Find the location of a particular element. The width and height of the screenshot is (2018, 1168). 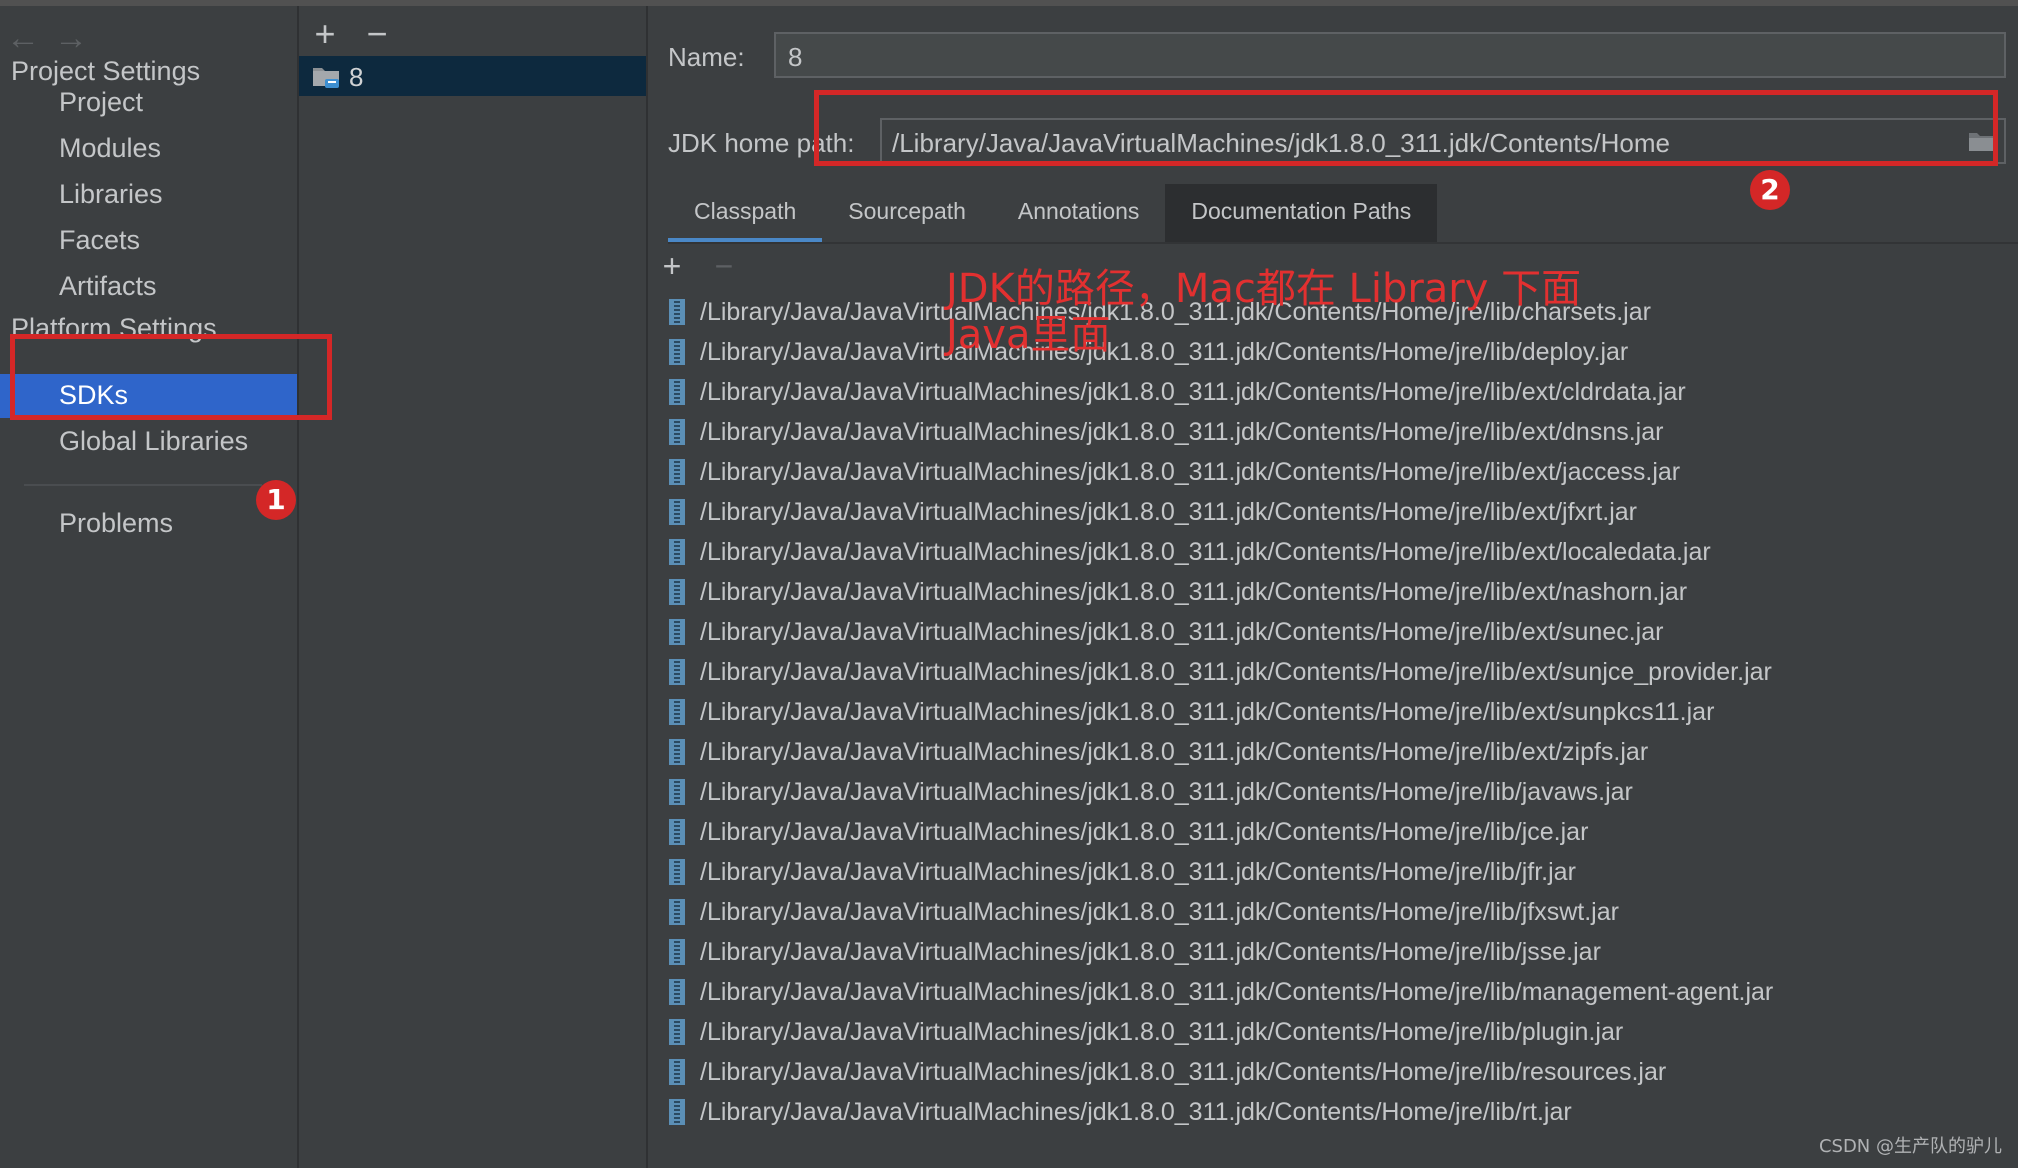

tab-documentation-paths: Documentation Paths is located at coordinates (1301, 213).